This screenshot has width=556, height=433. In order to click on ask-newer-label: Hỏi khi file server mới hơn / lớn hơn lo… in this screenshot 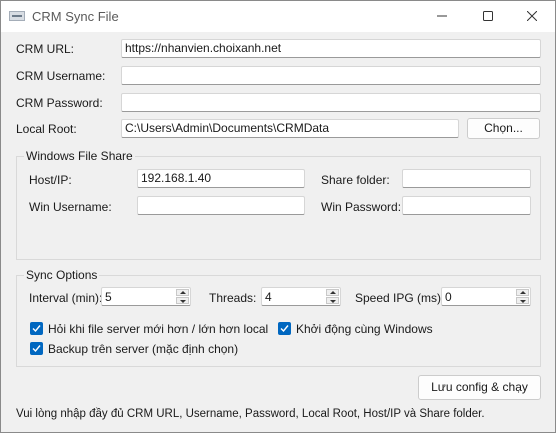, I will do `click(158, 329)`.